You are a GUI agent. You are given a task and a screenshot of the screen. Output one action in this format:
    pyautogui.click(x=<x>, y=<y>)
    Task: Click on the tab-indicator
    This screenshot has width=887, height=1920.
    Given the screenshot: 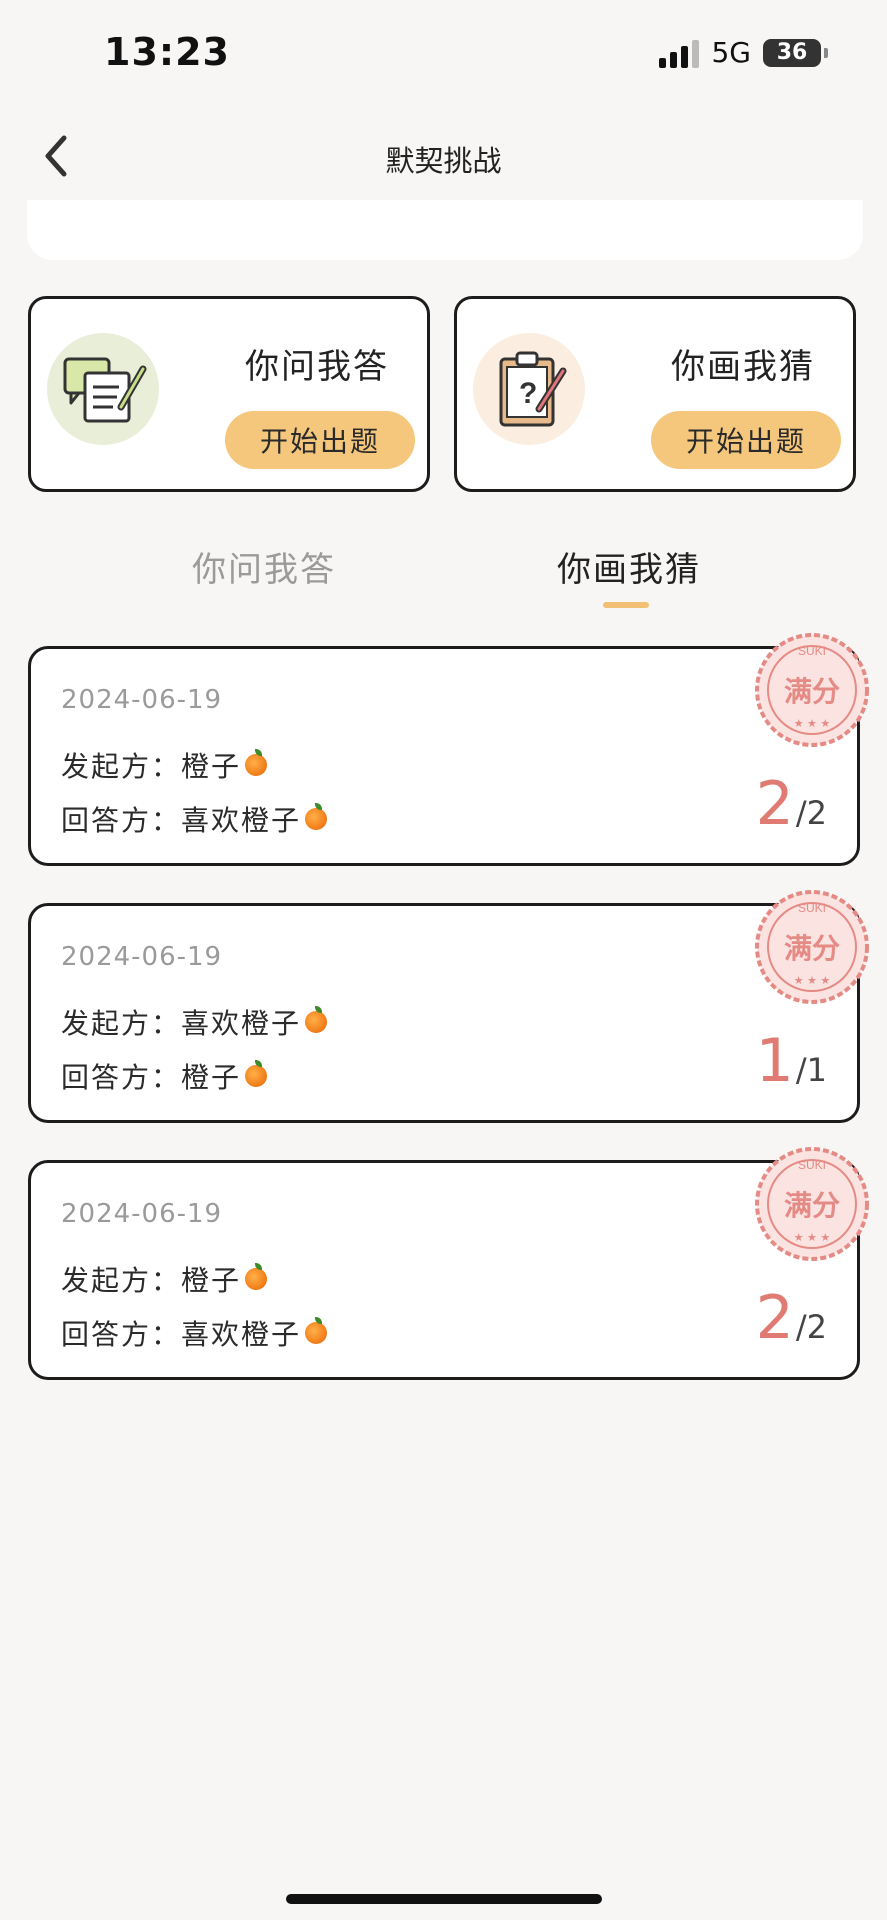 What is the action you would take?
    pyautogui.click(x=626, y=605)
    